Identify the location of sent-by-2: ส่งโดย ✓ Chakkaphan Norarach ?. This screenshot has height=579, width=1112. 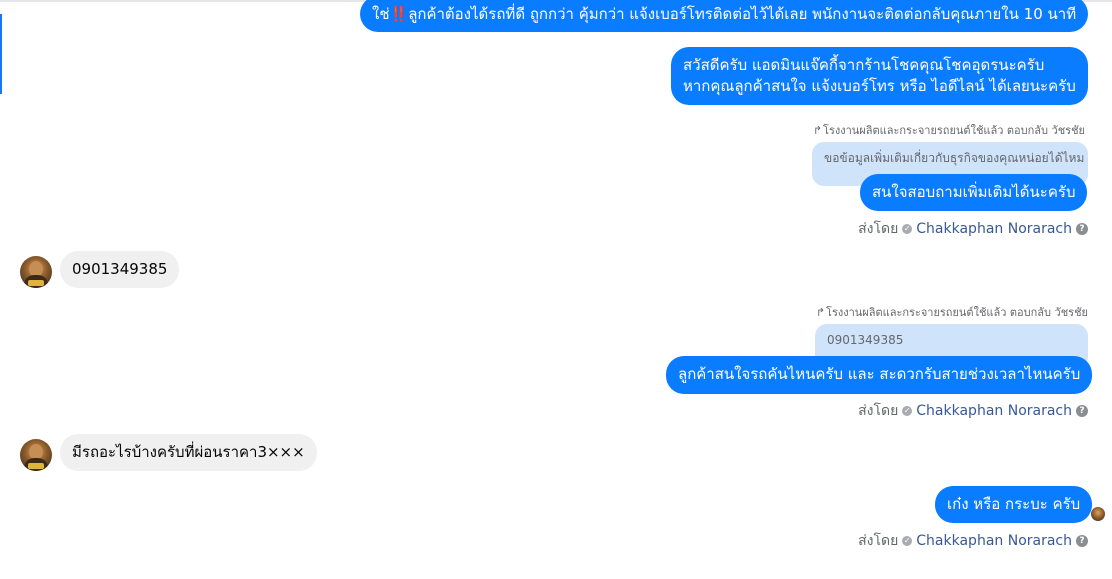
(973, 411).